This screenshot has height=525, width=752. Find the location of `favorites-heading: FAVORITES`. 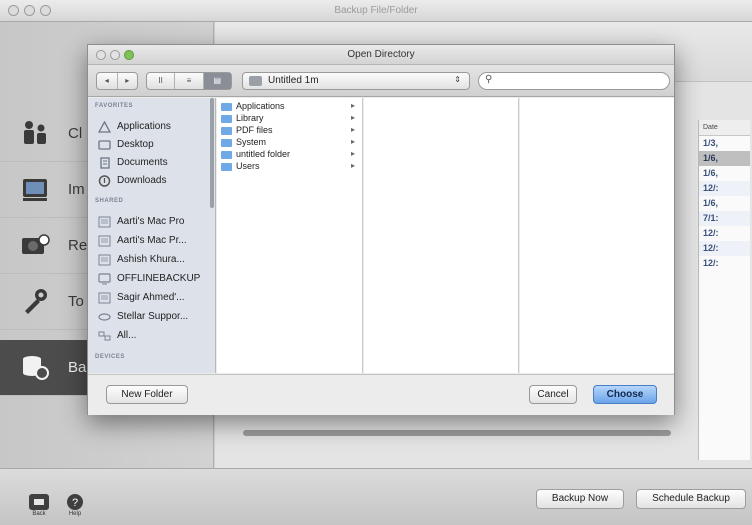

favorites-heading: FAVORITES is located at coordinates (114, 106).